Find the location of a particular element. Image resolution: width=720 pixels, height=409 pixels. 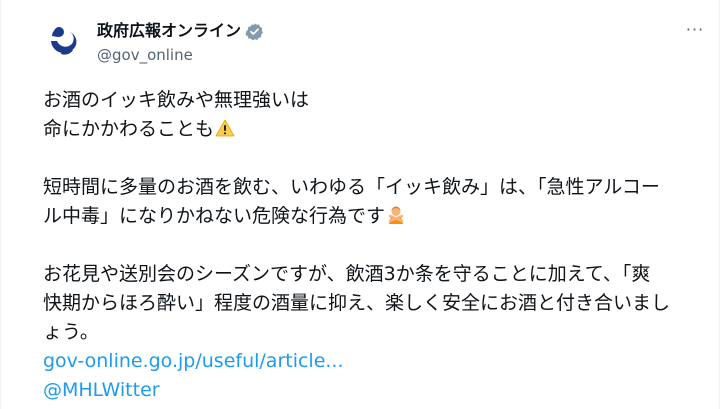

post-line: ル中毒」になりかねない危険な行為です is located at coordinates (373, 216).